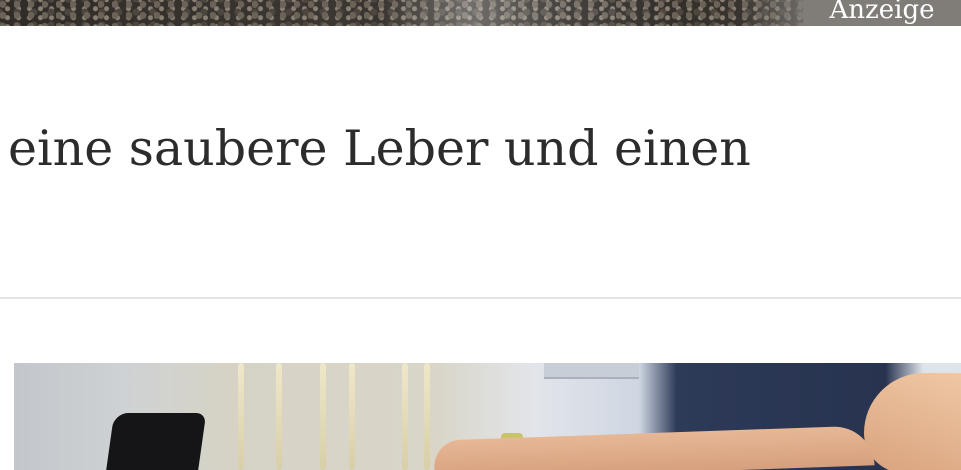 The height and width of the screenshot is (470, 961). Describe the element at coordinates (379, 149) in the screenshot. I see `article-headline: eine saubere Leber und einen` at that location.